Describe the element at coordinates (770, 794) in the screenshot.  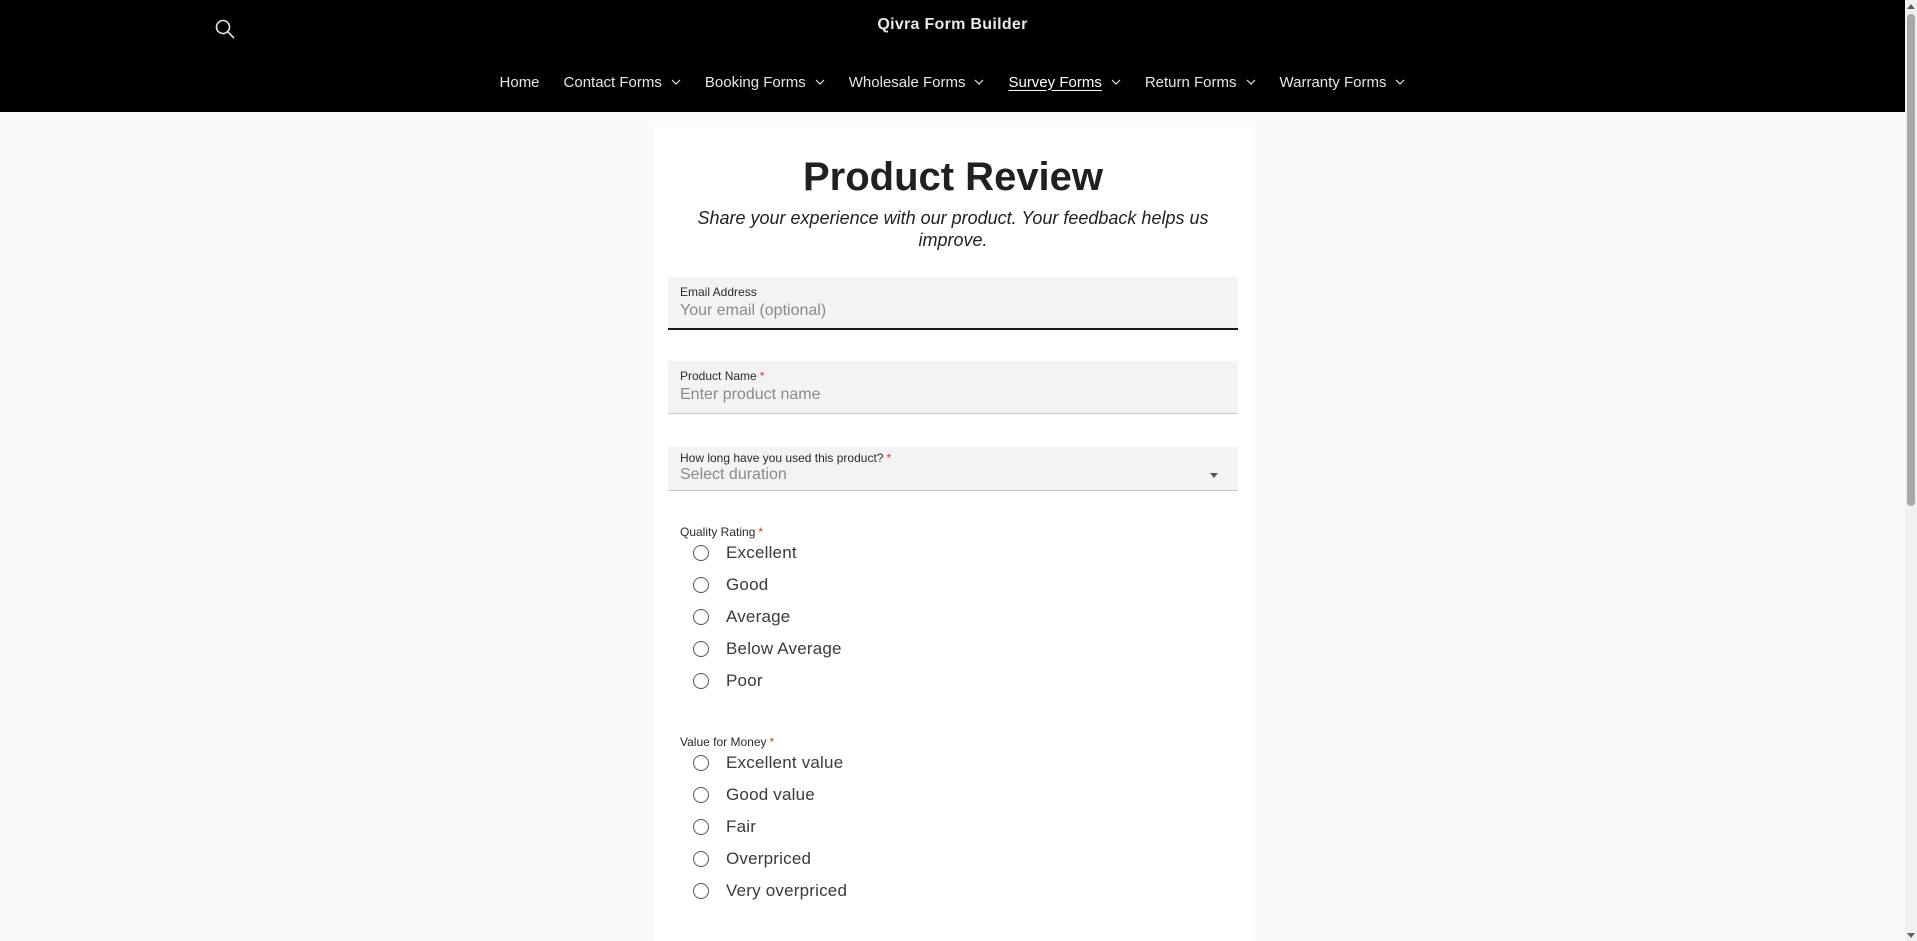
I see `radio-label: Good value` at that location.